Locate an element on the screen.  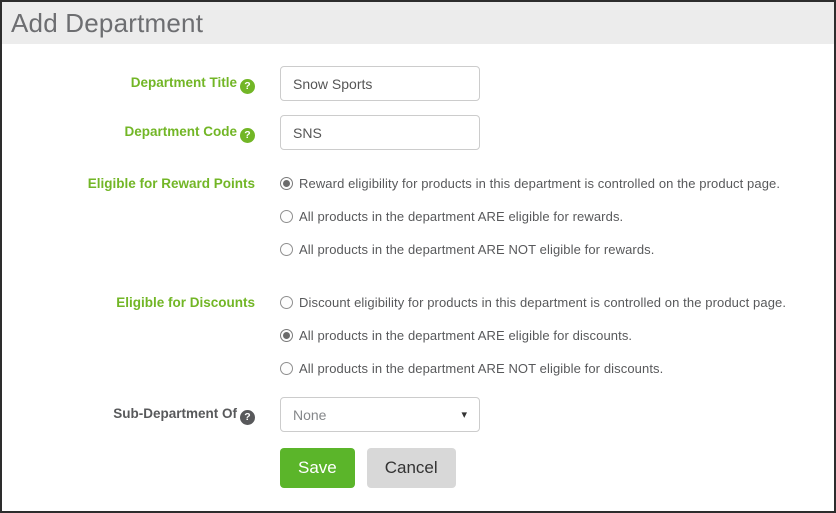
cancel-button: Cancel is located at coordinates (411, 468).